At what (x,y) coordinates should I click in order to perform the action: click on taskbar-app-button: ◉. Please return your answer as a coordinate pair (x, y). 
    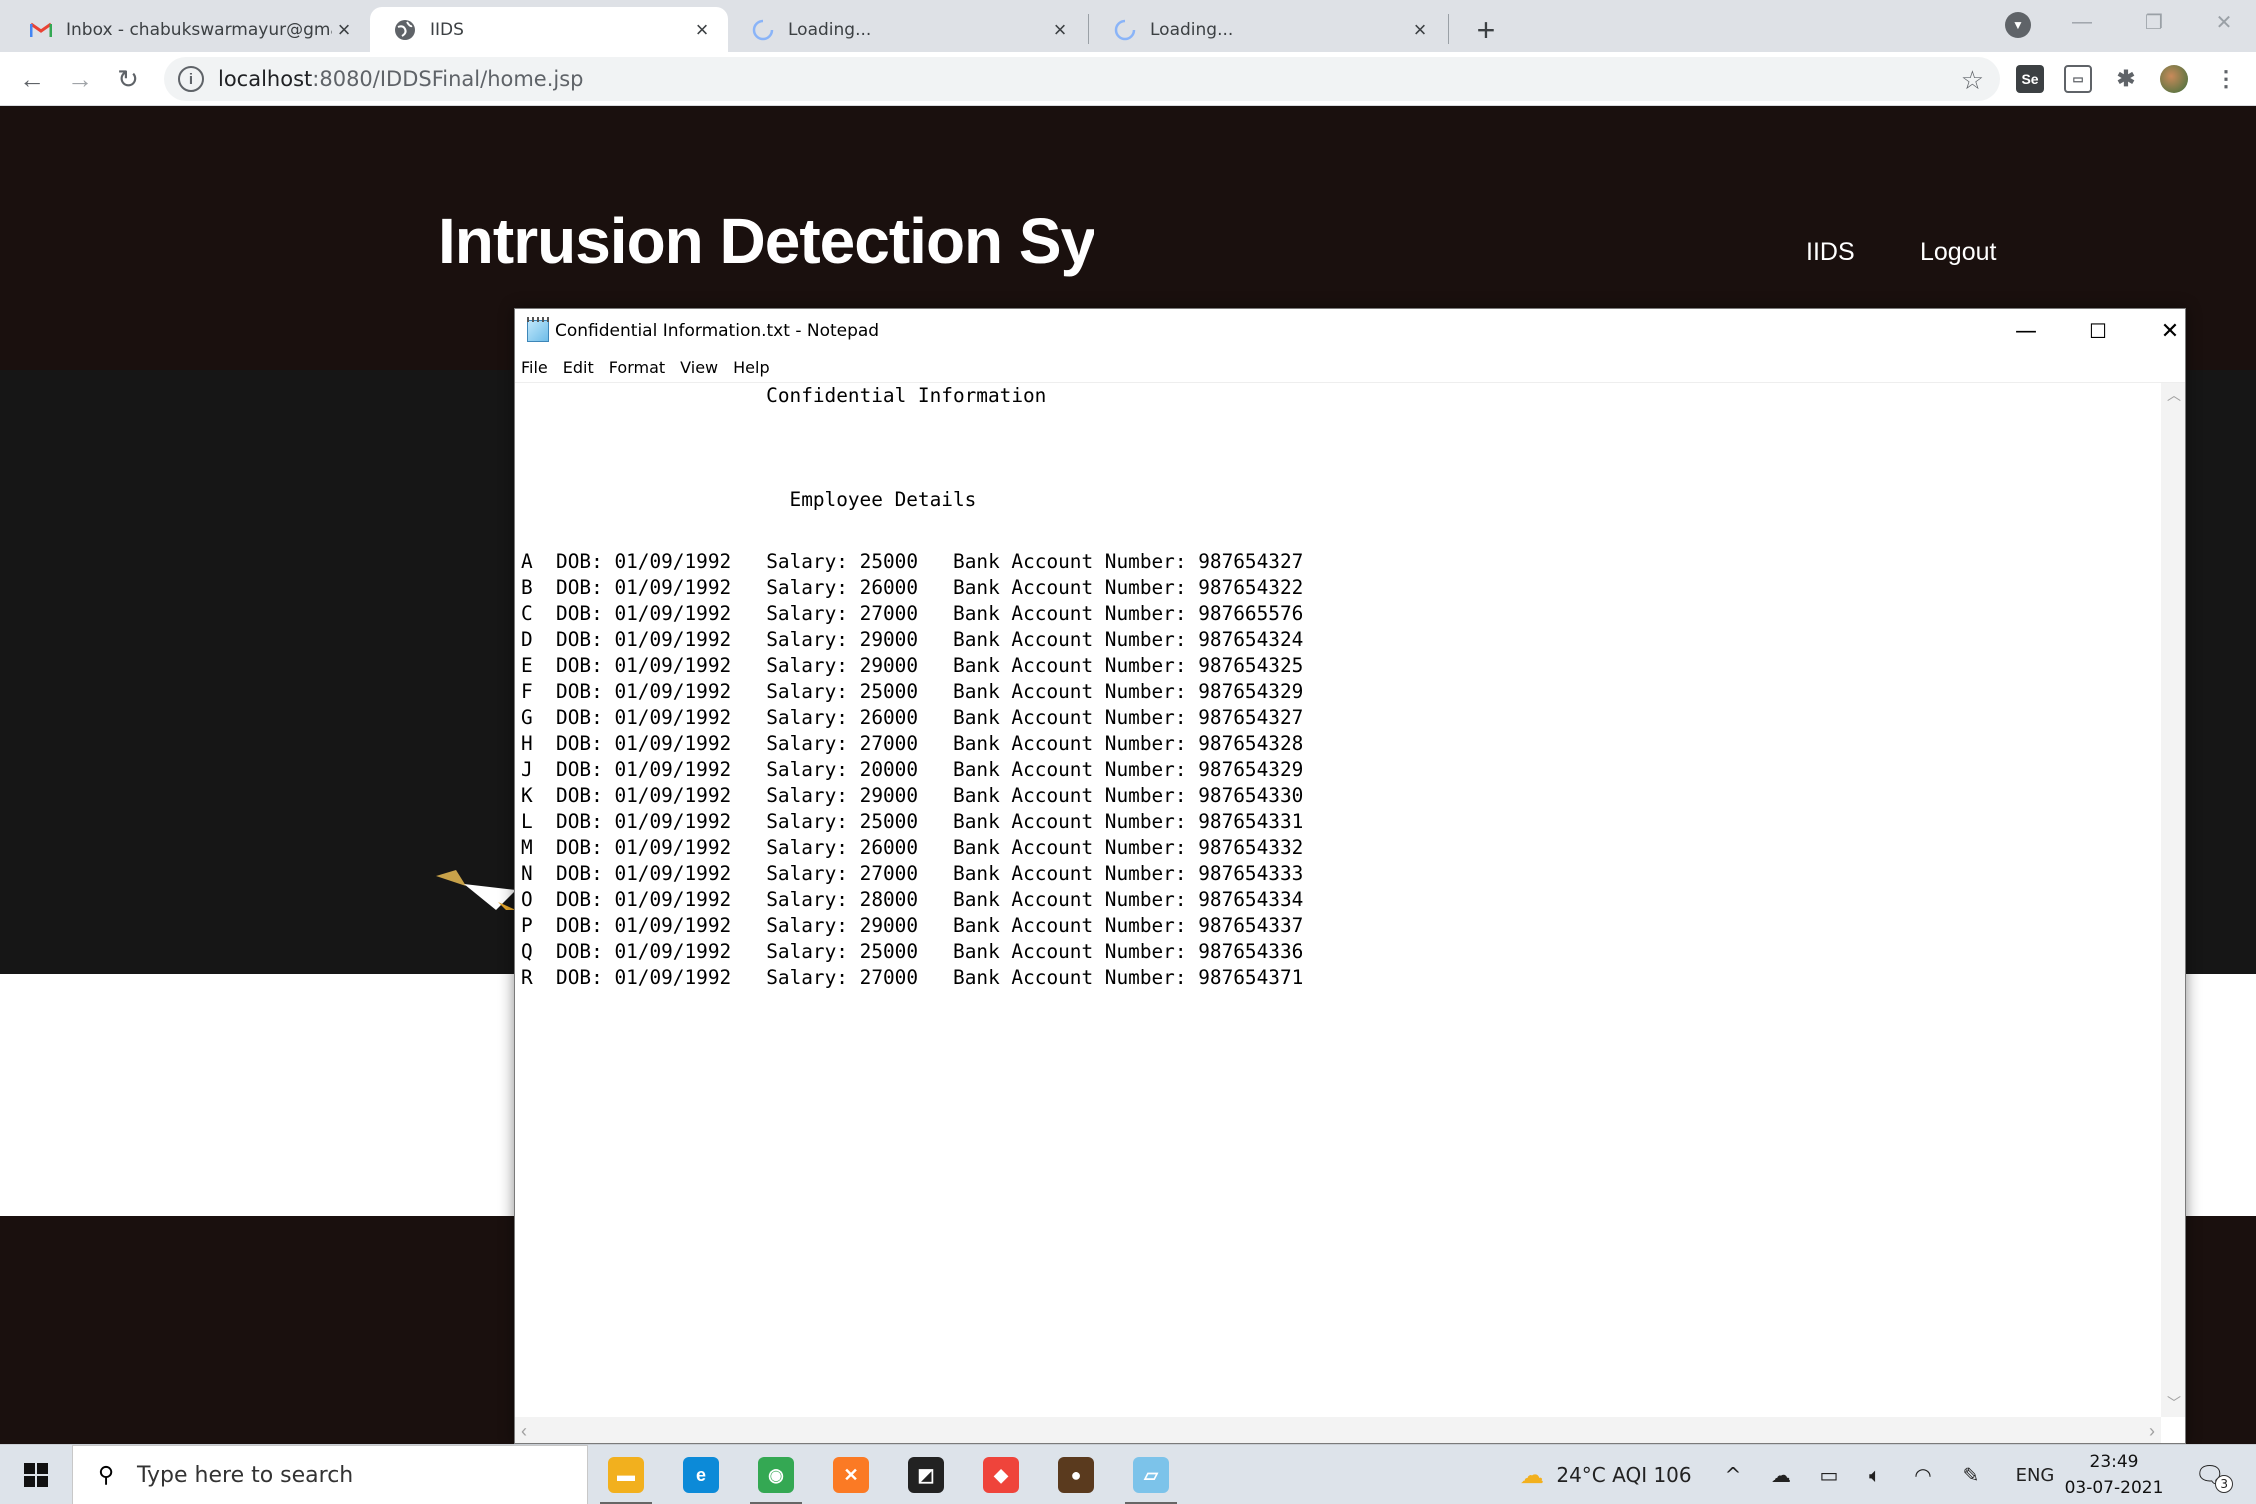
    Looking at the image, I should click on (776, 1474).